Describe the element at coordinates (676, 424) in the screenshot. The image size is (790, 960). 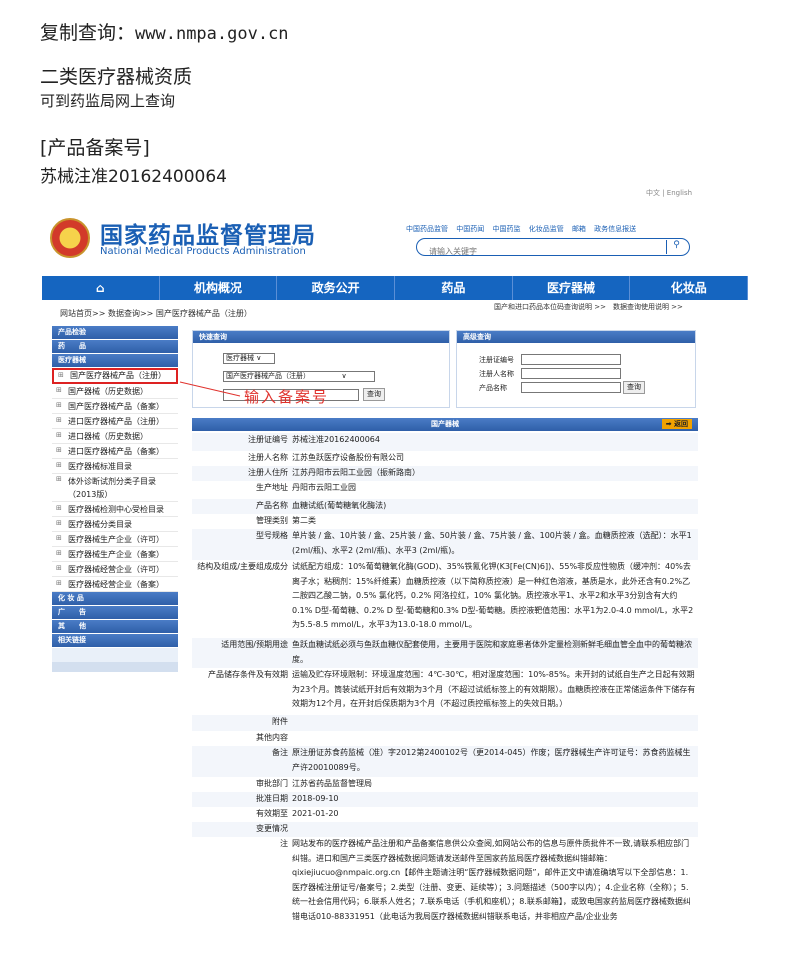
I see `back-button: ➡ 返回` at that location.